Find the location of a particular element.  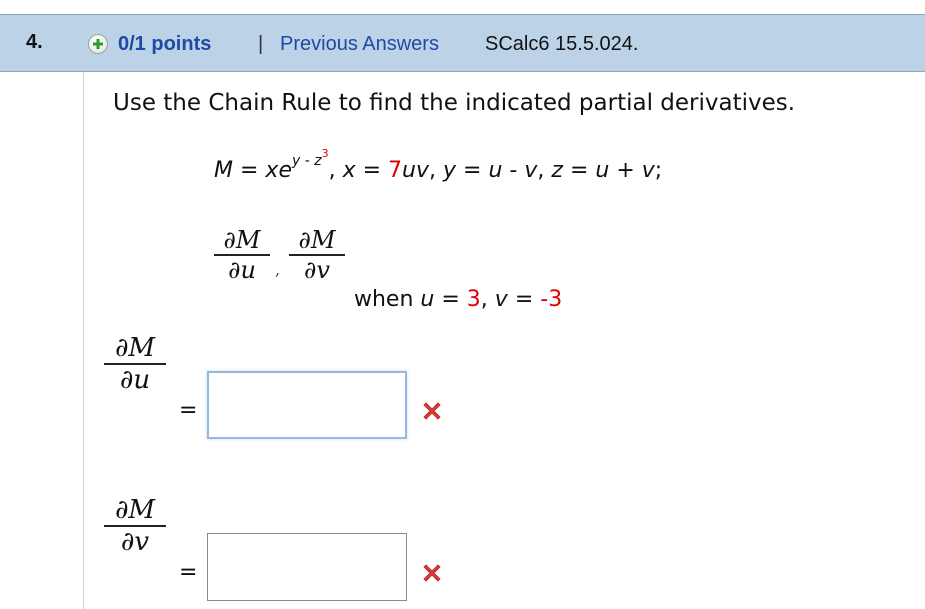

derivative-dM-dv: ∂M ∂v is located at coordinates (317, 255).